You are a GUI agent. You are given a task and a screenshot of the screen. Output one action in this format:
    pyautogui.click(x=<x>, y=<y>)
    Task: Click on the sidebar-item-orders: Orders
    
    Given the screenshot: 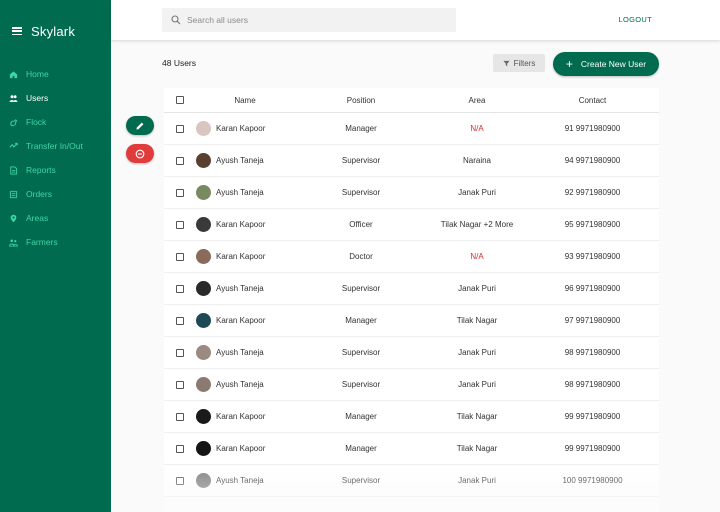 What is the action you would take?
    pyautogui.click(x=55, y=194)
    